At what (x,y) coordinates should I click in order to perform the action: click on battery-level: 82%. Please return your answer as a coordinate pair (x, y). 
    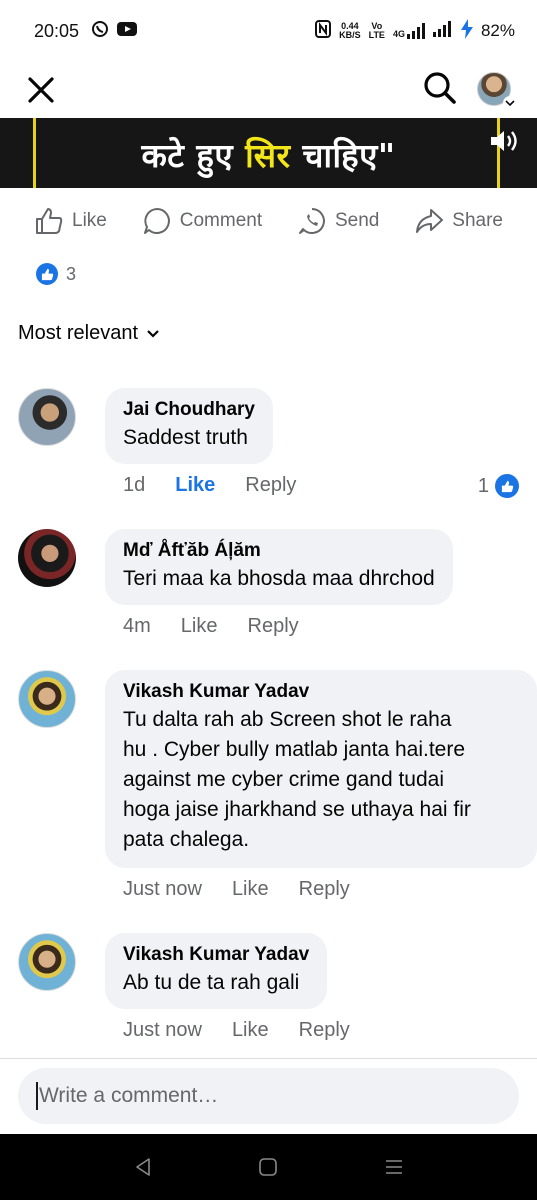
    Looking at the image, I should click on (497, 30).